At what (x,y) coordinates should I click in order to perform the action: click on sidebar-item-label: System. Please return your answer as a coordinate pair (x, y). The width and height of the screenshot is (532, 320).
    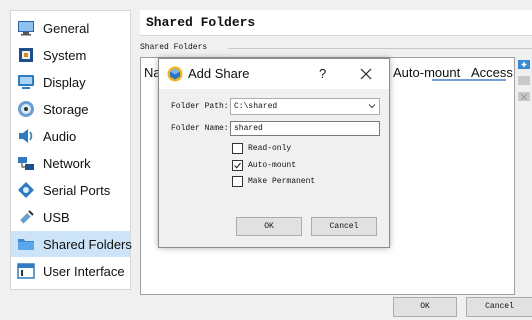
    Looking at the image, I should click on (65, 55).